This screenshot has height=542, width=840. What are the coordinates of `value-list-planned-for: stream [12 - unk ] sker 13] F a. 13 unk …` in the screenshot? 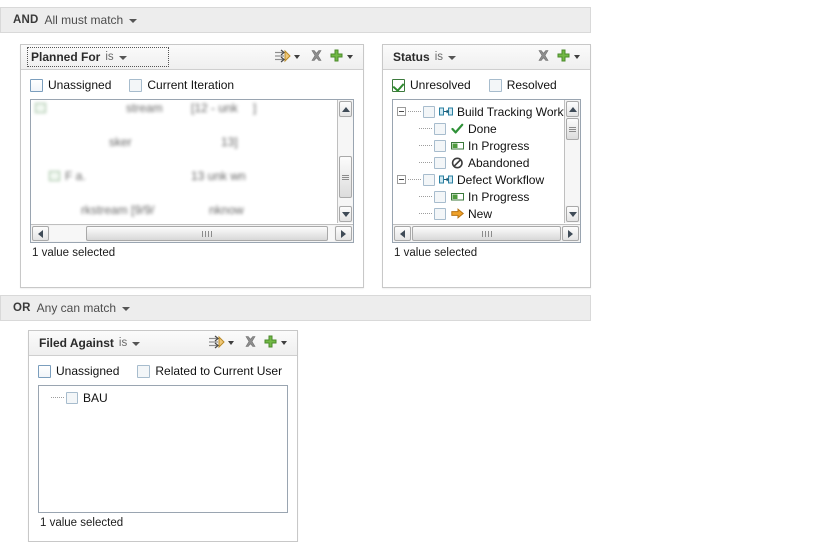 It's located at (192, 171).